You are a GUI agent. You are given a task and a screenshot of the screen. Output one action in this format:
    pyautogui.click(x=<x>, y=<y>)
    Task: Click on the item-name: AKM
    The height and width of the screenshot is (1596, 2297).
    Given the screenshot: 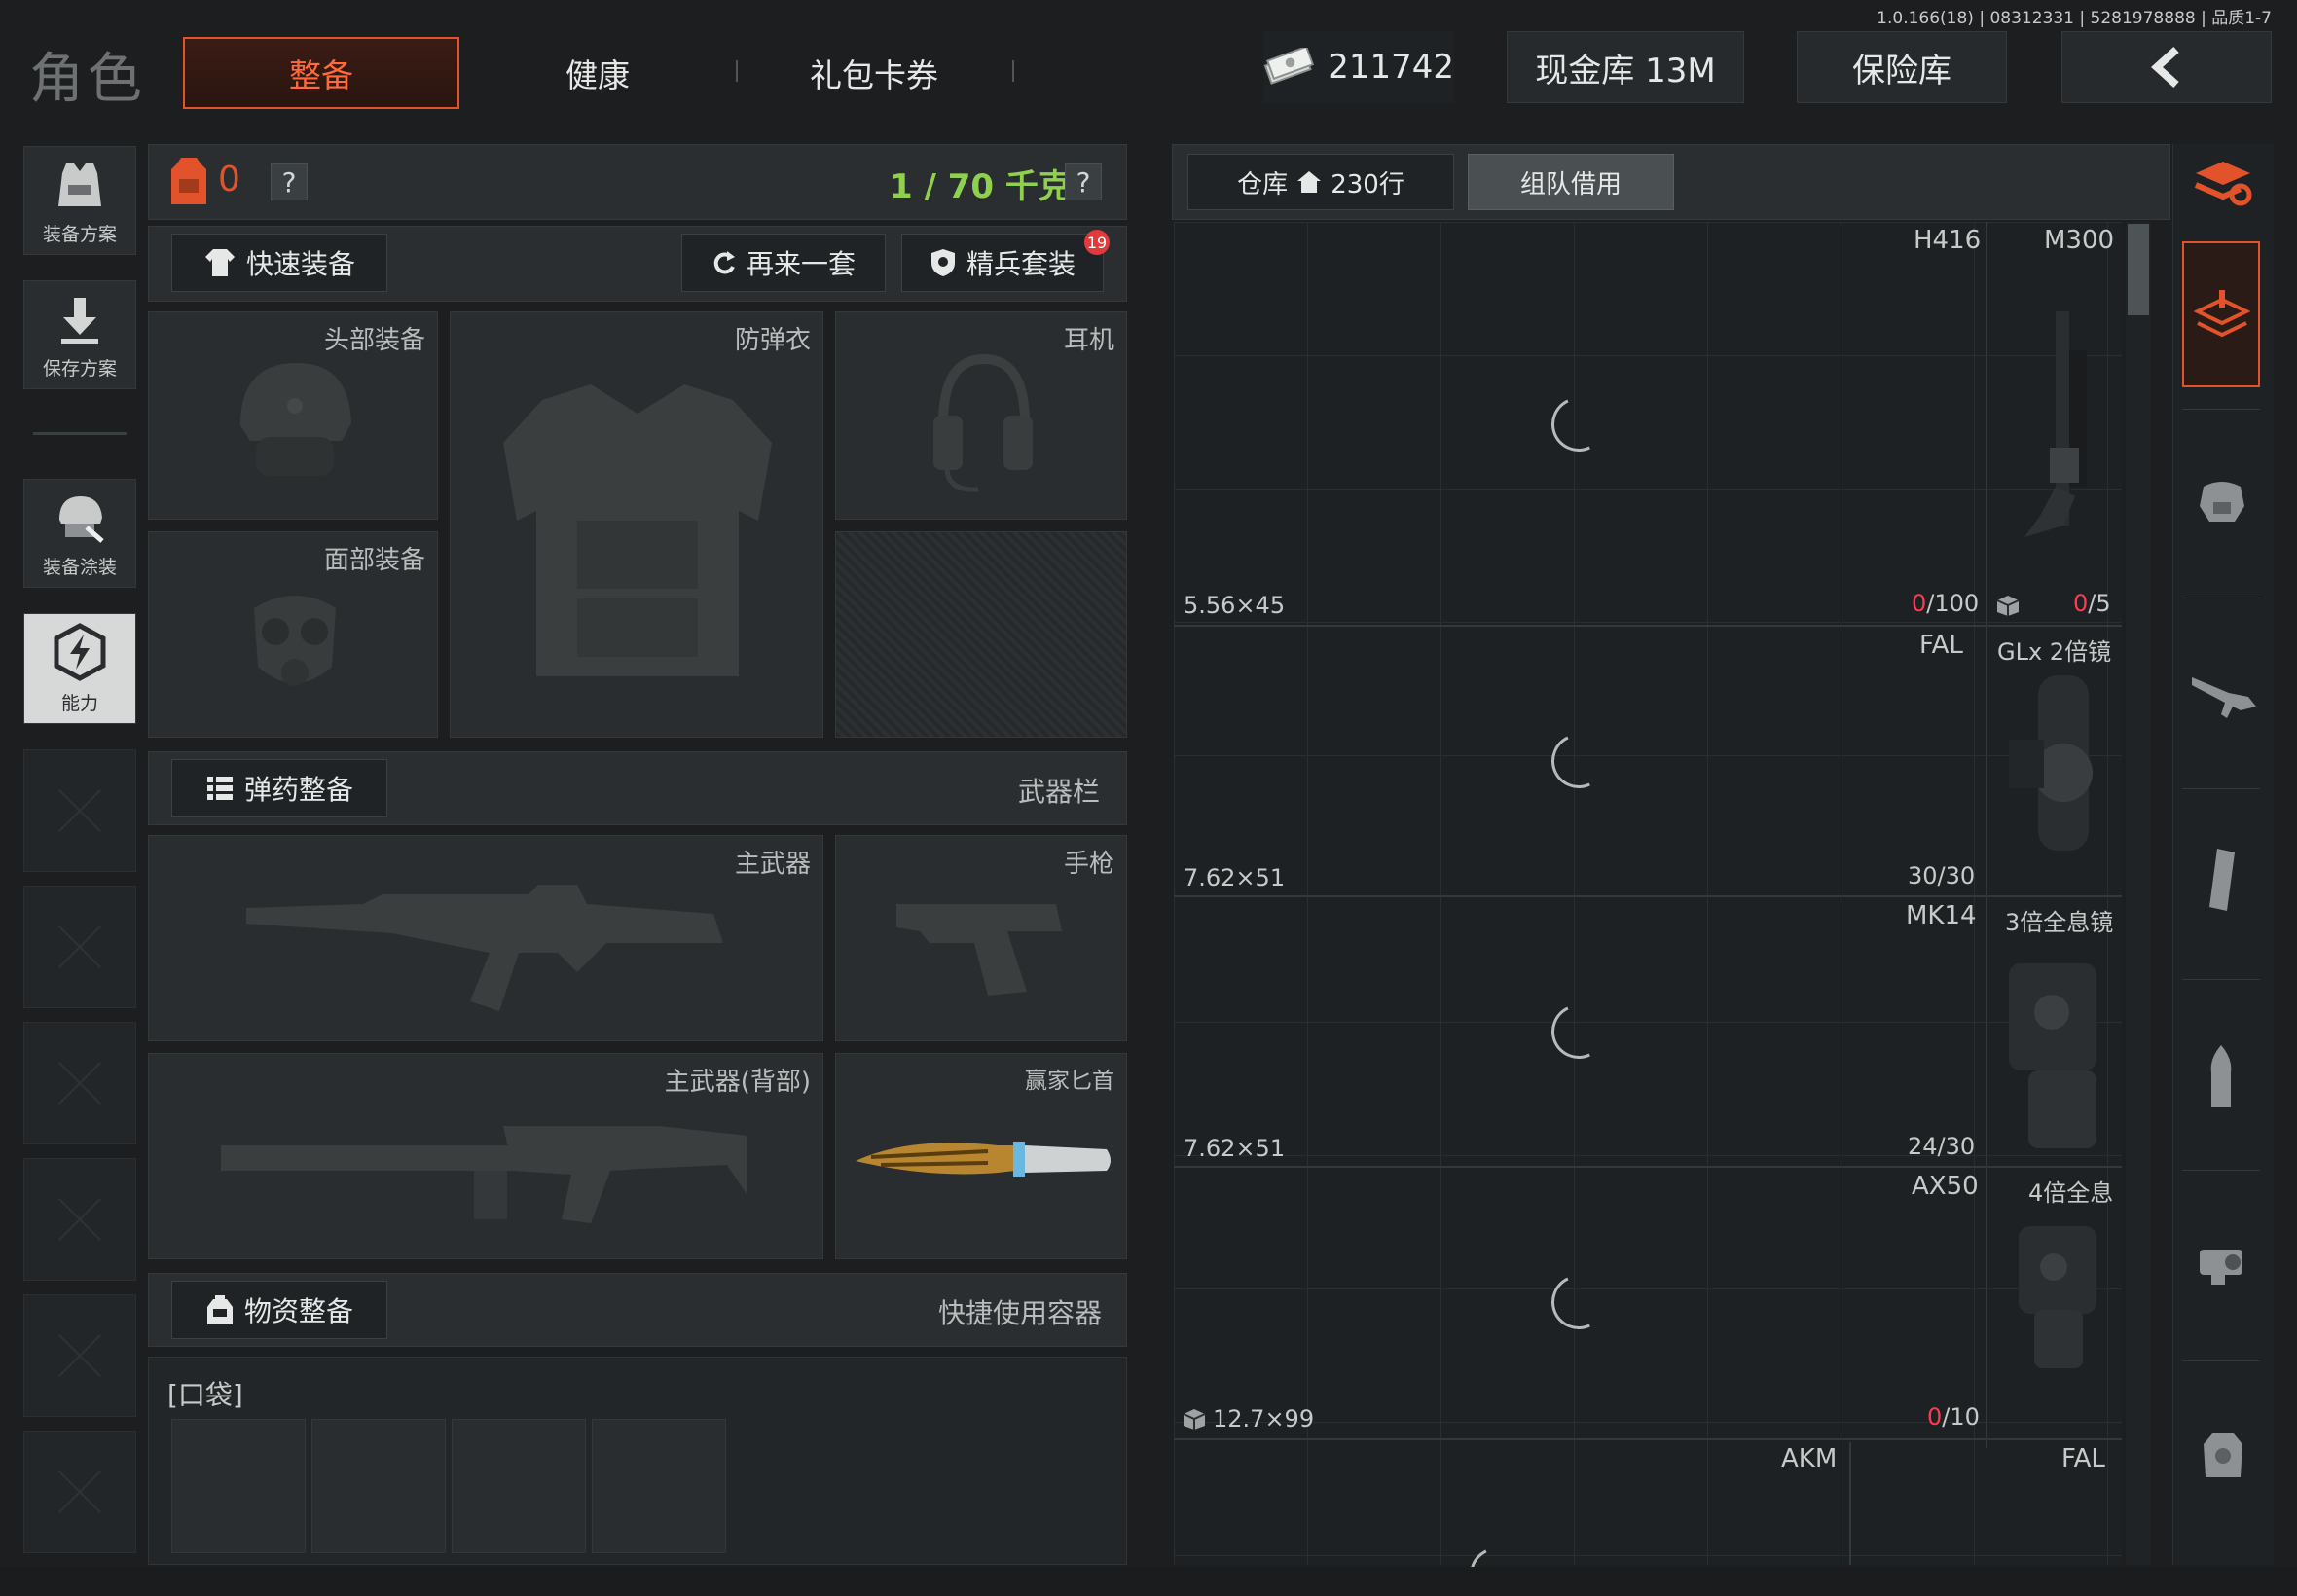 What is the action you would take?
    pyautogui.click(x=1809, y=1458)
    